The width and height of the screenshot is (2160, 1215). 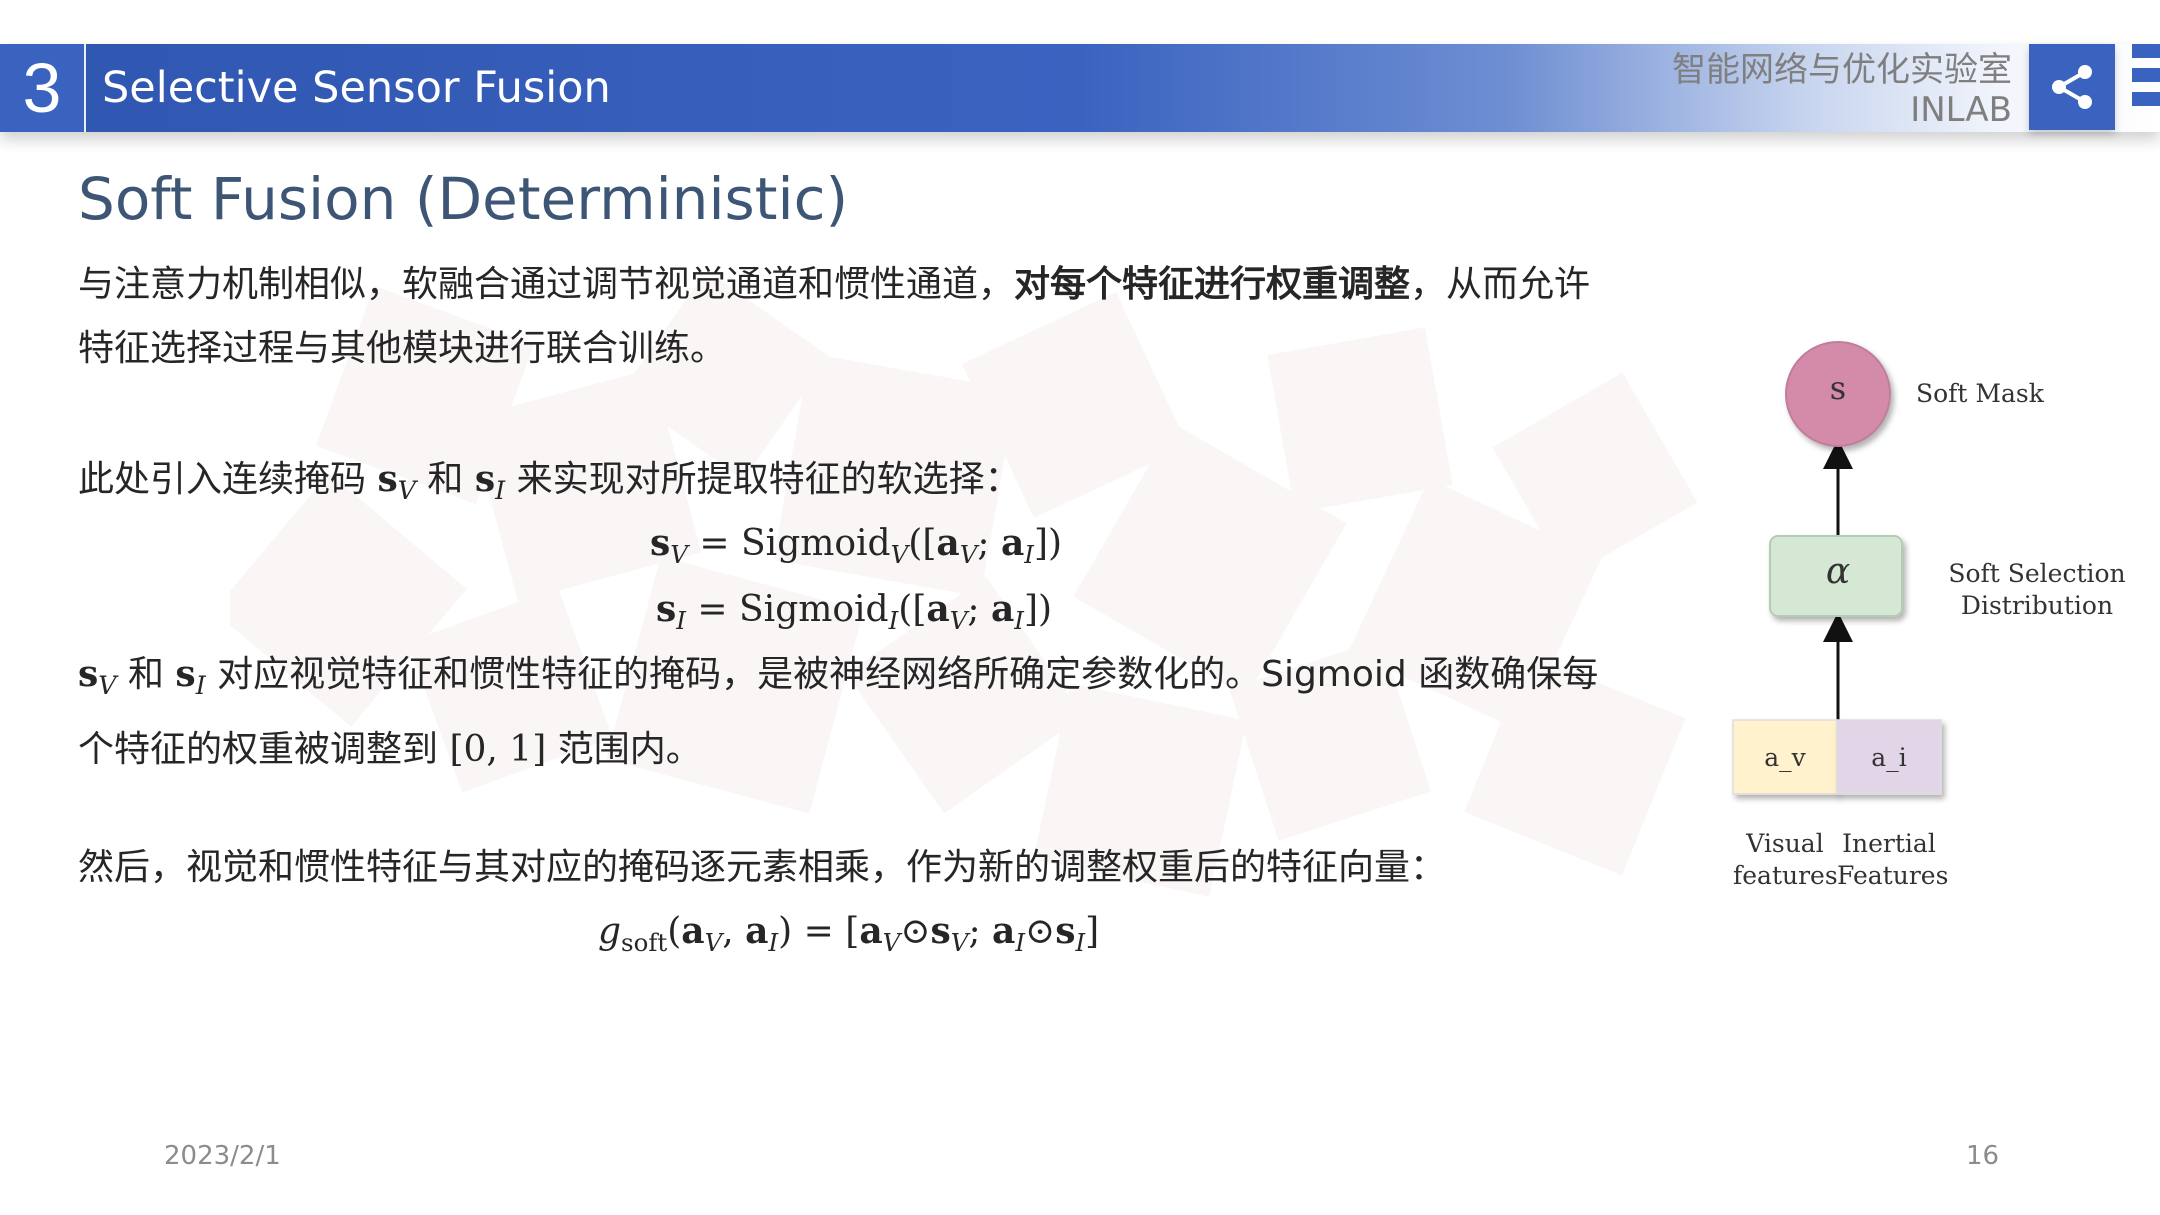 I want to click on share-button, so click(x=2072, y=87).